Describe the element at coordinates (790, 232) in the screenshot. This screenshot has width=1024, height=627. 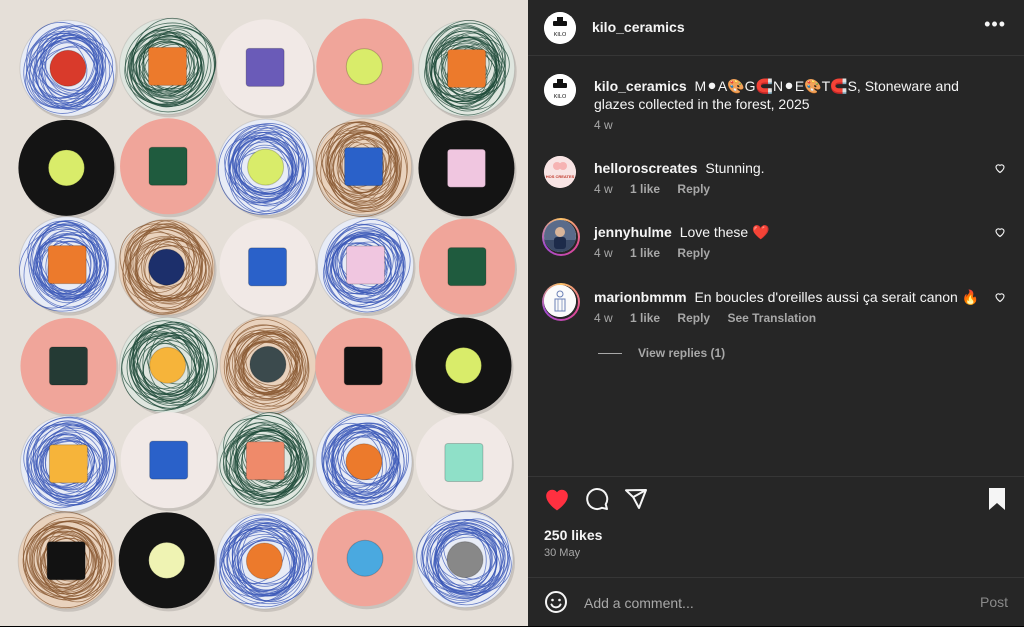
I see `comment-body: jennyhulme Love these ❤️` at that location.